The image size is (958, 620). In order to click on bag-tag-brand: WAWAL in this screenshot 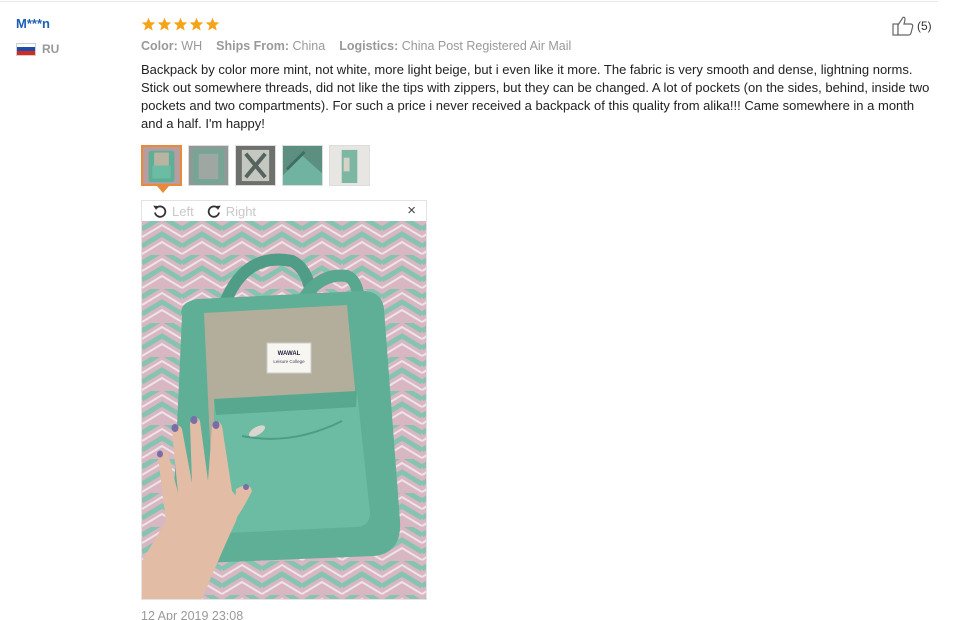, I will do `click(289, 354)`.